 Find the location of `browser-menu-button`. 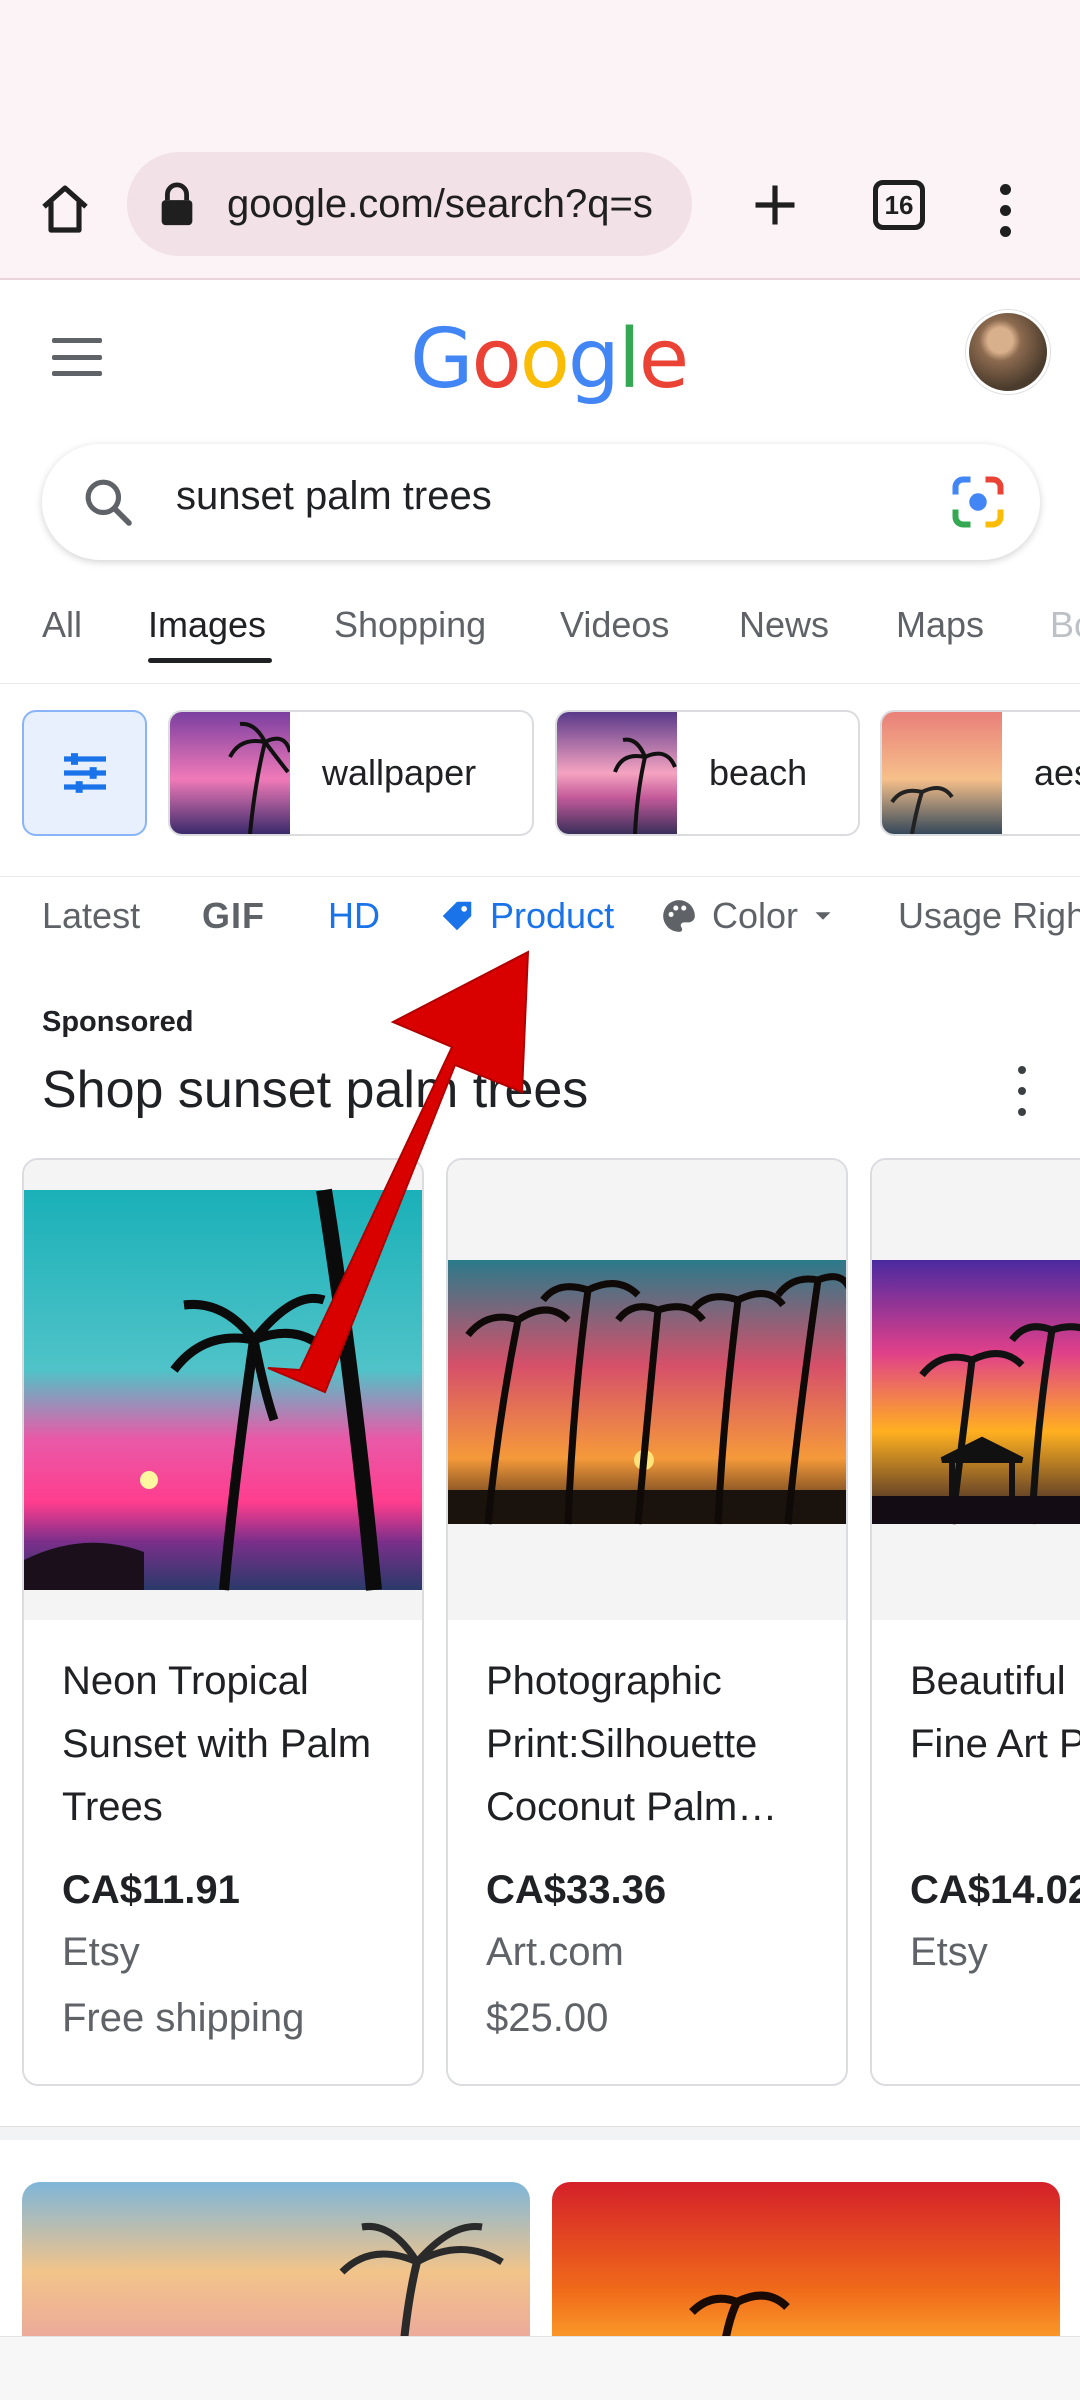

browser-menu-button is located at coordinates (1005, 210).